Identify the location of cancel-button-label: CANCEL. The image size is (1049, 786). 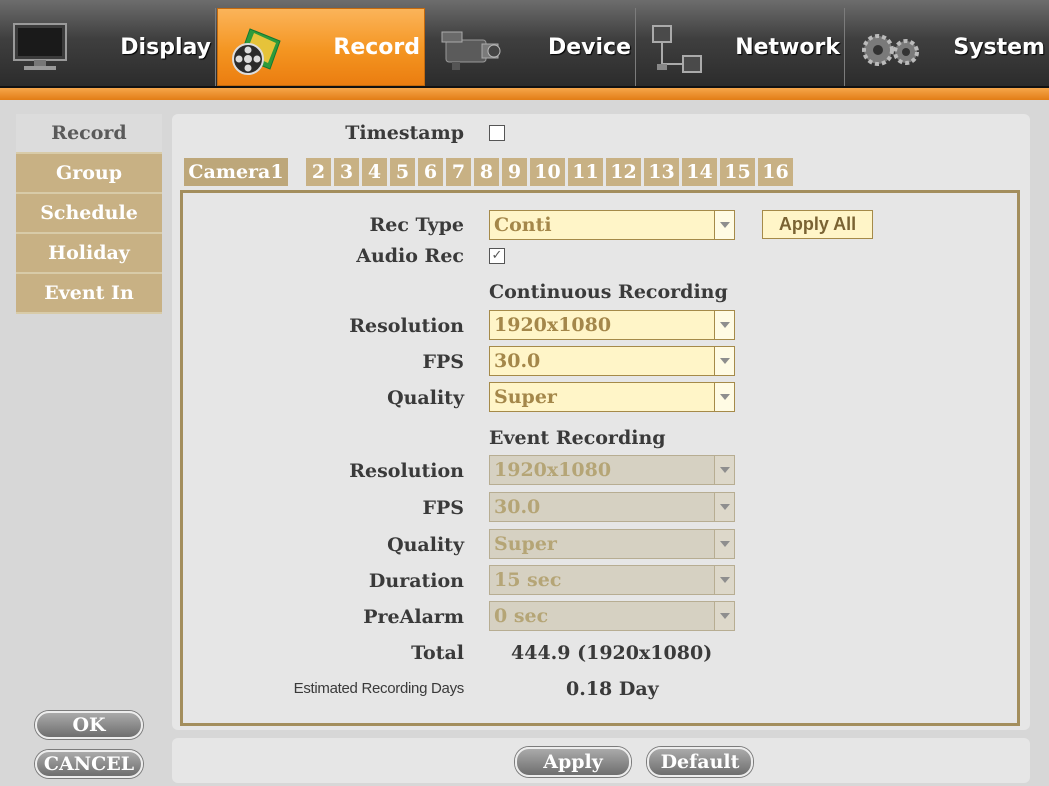
(89, 764).